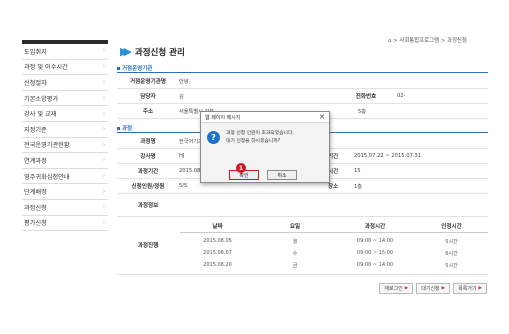 The height and width of the screenshot is (334, 509). I want to click on sidebar-item-label: 강사 및 교재, so click(40, 115).